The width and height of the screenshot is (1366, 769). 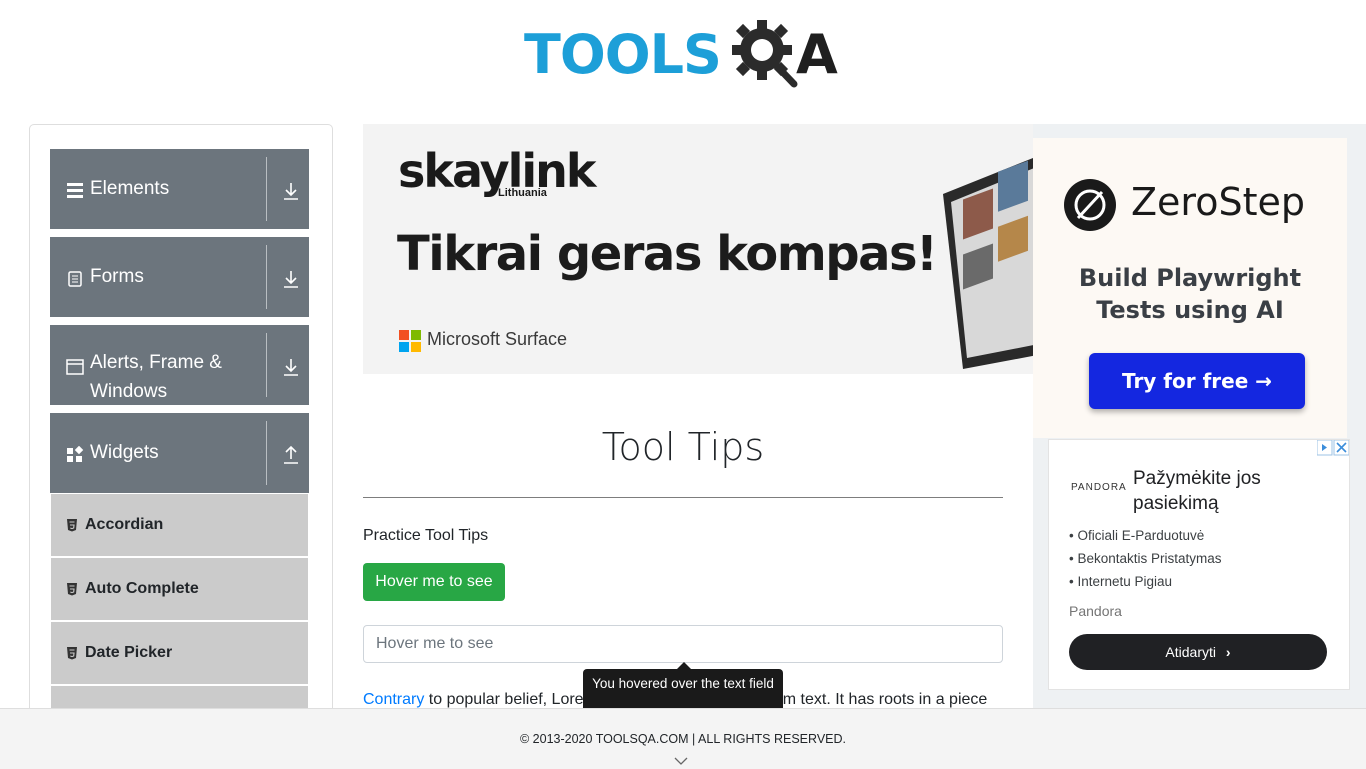 What do you see at coordinates (434, 582) in the screenshot?
I see `hover-me-button: Hover me to see` at bounding box center [434, 582].